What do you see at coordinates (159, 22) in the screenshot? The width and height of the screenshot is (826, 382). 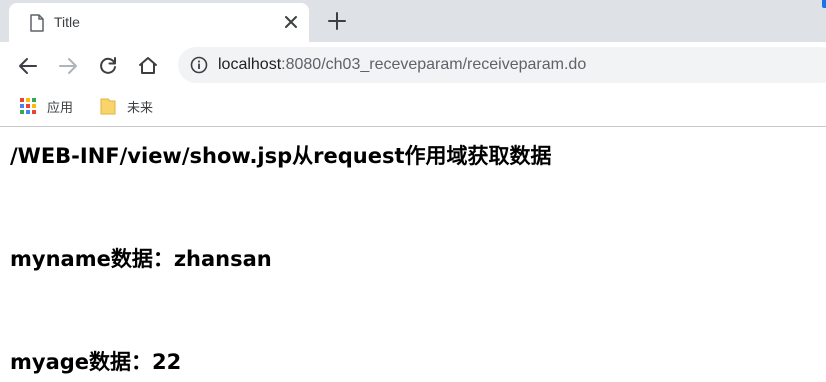 I see `tab-title-page: Title` at bounding box center [159, 22].